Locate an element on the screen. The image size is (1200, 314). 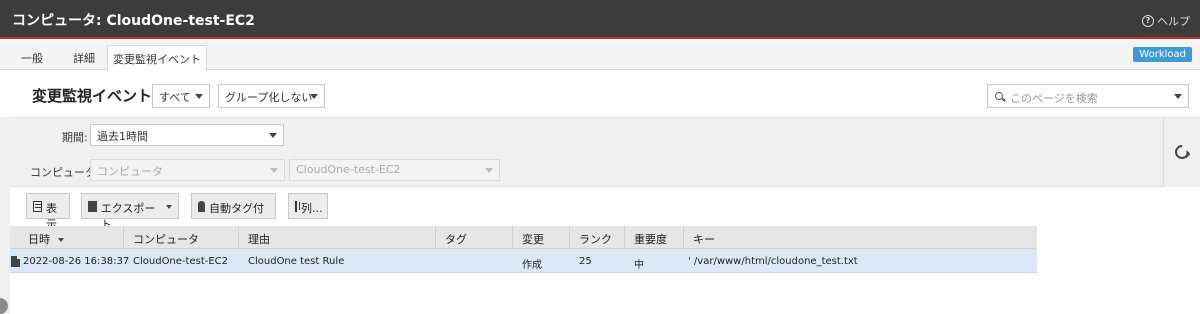
tab-general: 一般 is located at coordinates (32, 57).